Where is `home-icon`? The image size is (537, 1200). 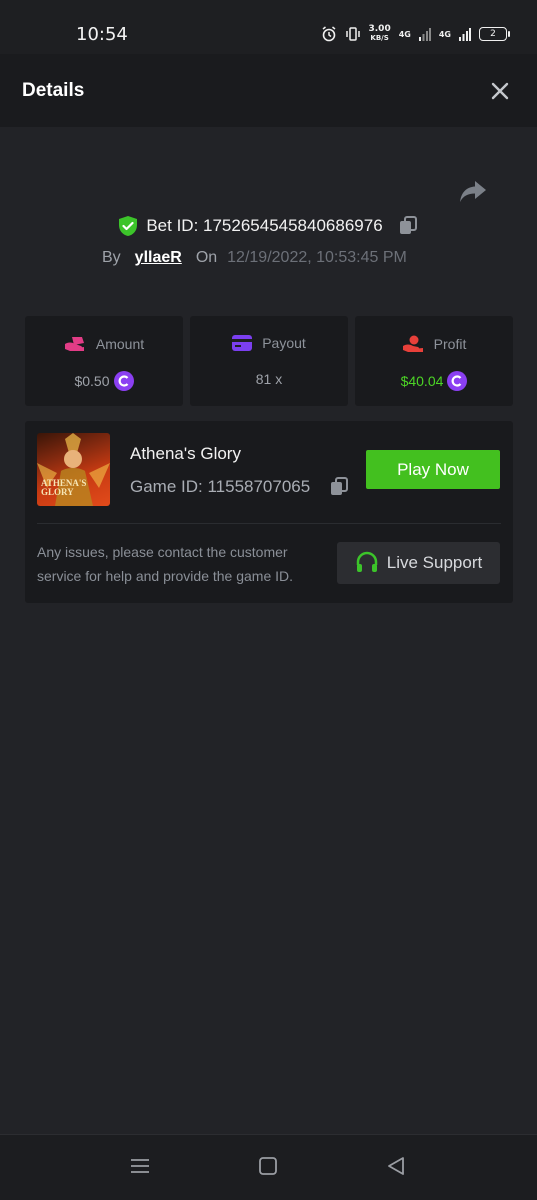
home-icon is located at coordinates (268, 1166).